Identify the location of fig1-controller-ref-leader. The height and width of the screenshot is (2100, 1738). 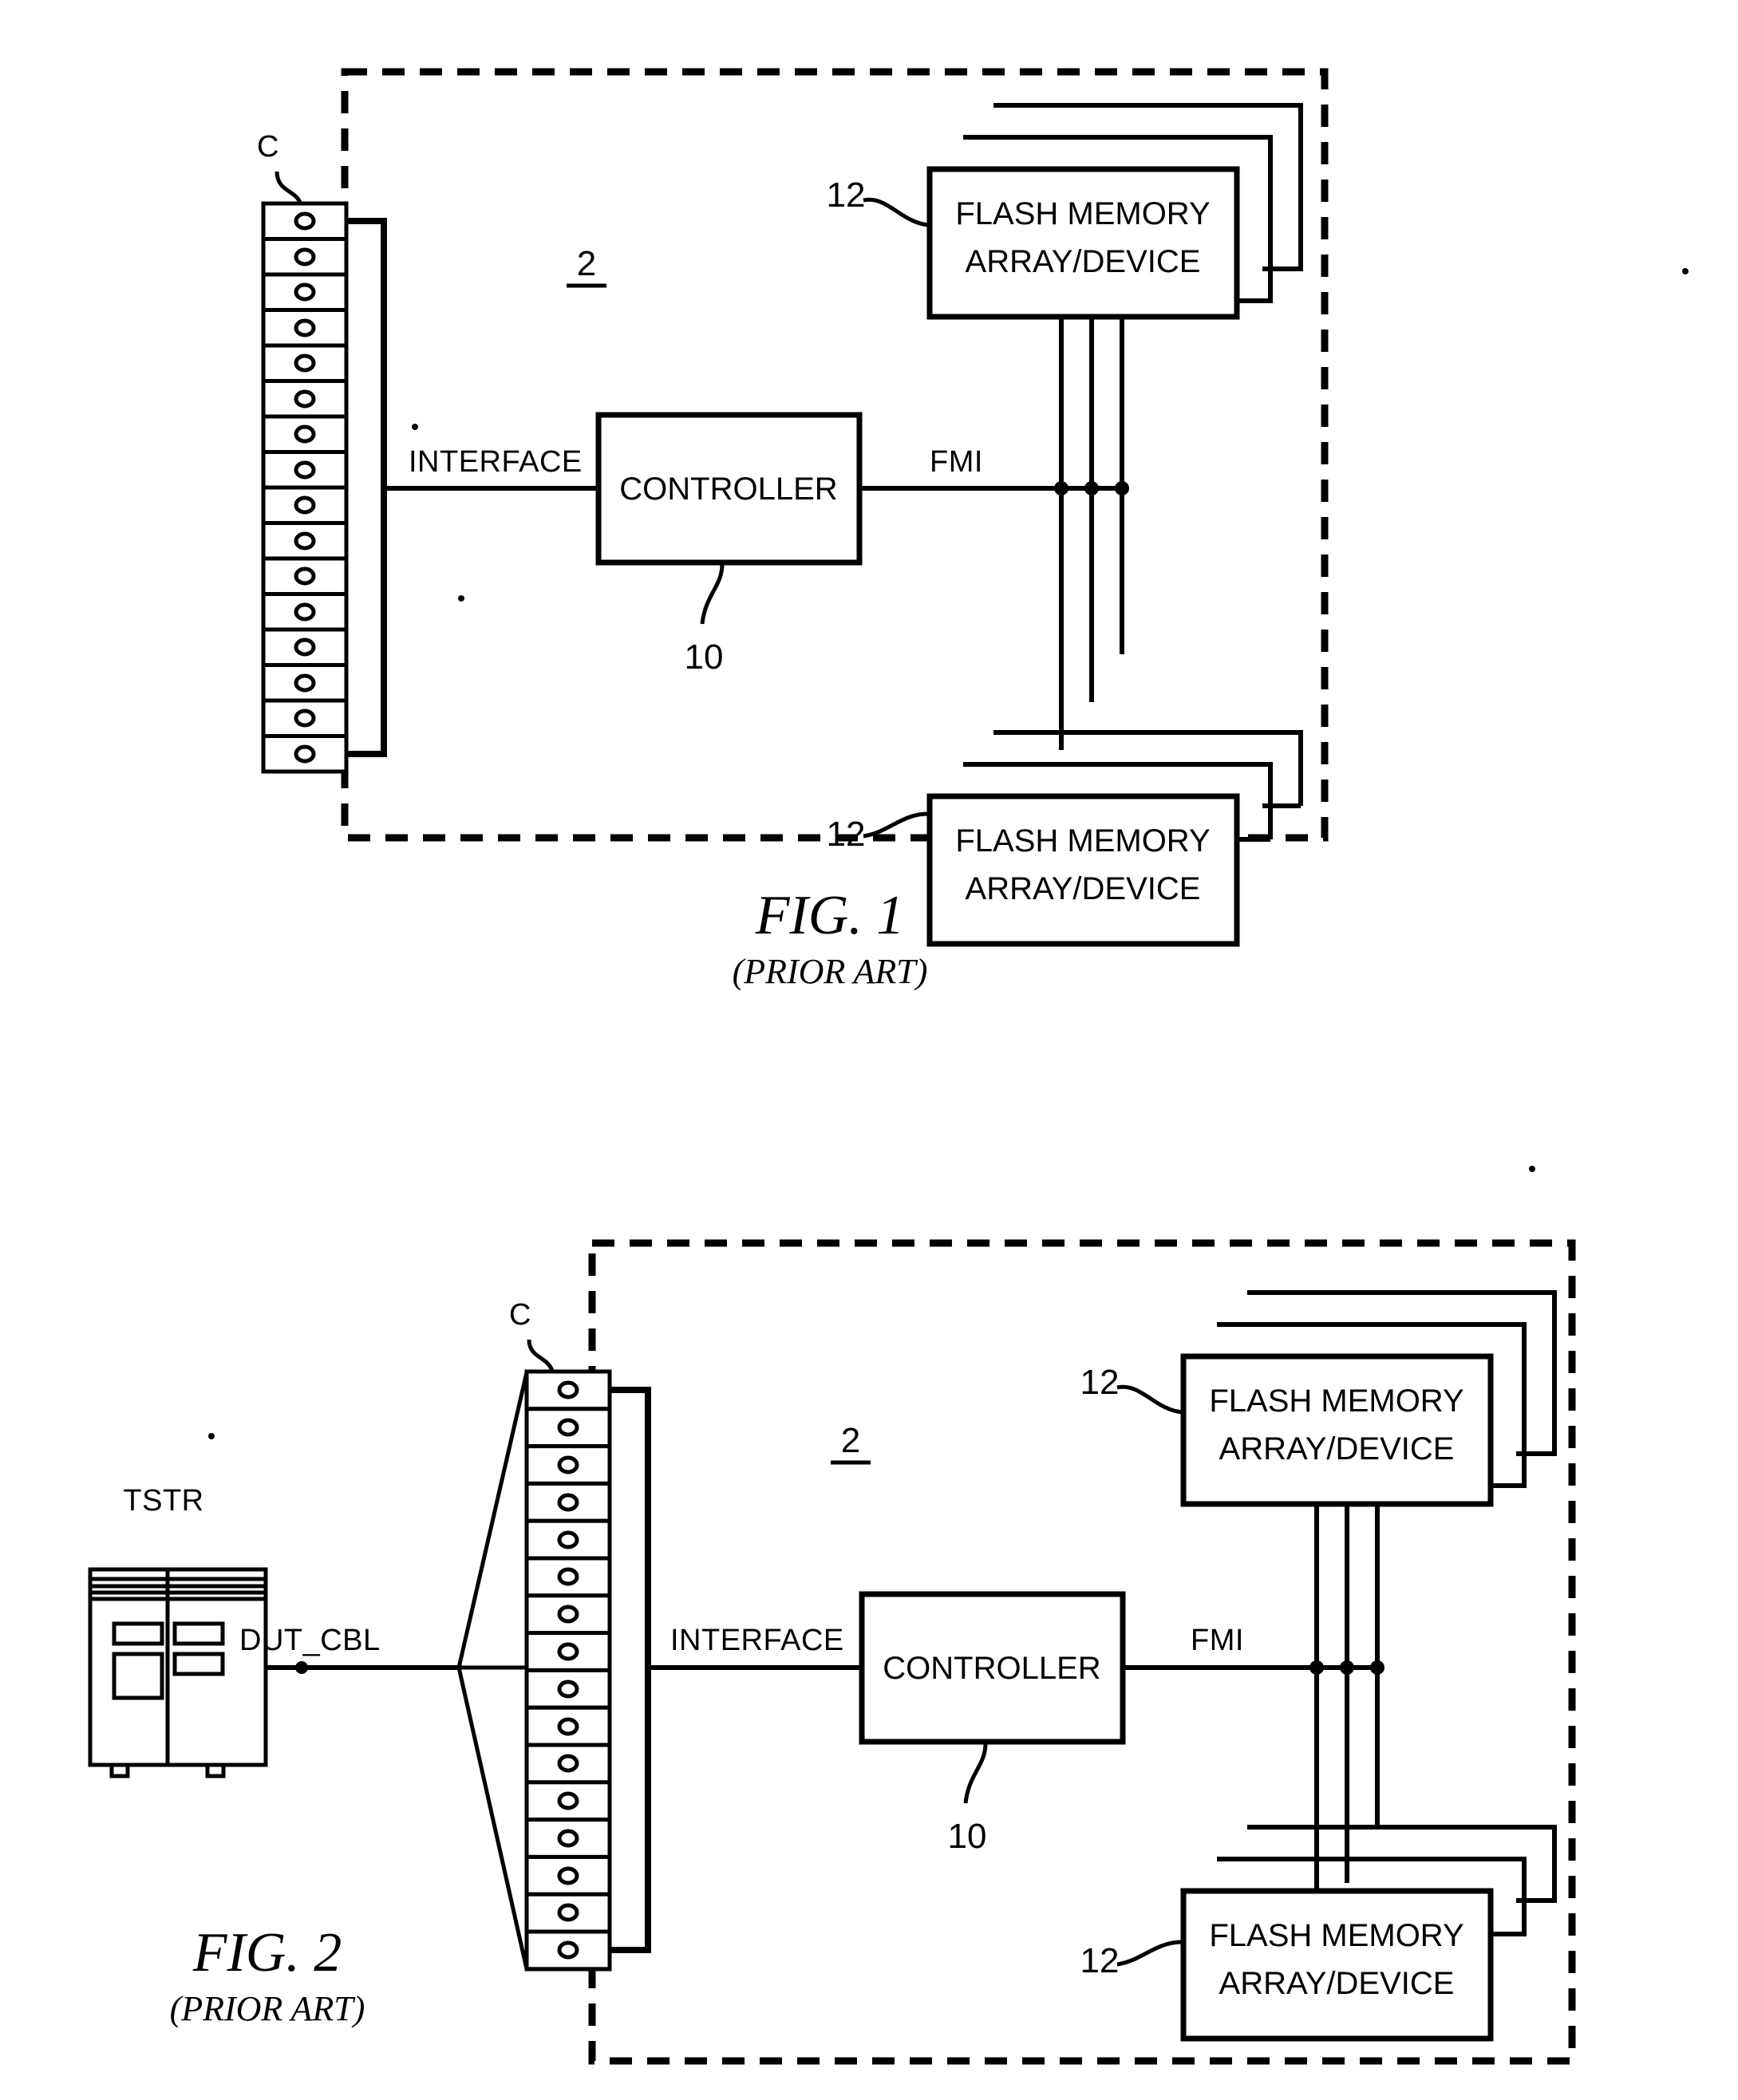
(712, 594).